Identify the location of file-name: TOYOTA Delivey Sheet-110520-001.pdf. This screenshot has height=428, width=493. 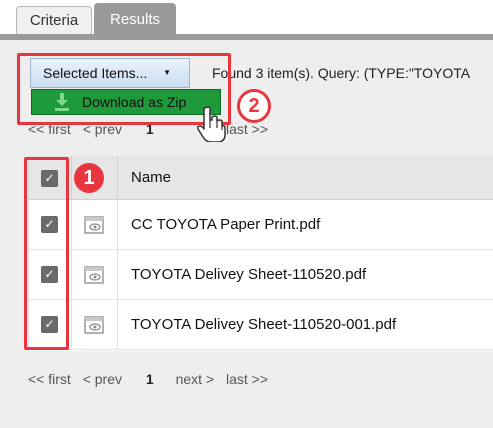
(263, 324).